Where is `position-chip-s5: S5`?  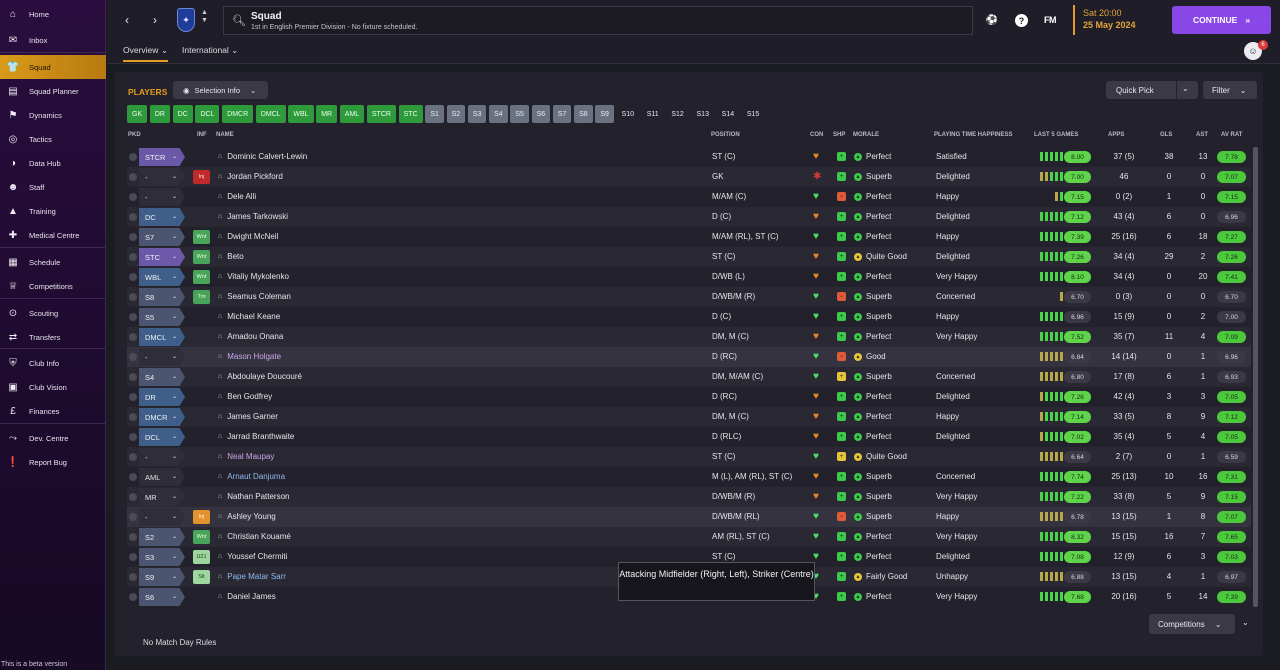
position-chip-s5: S5 is located at coordinates (519, 114).